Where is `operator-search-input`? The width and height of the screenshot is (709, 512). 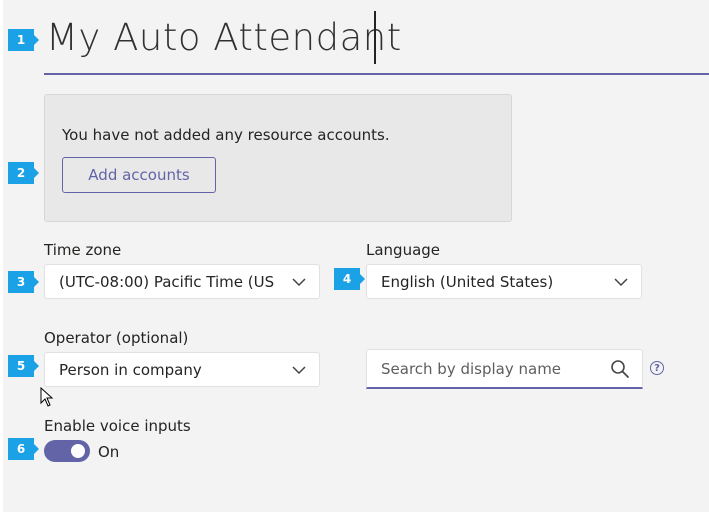
operator-search-input is located at coordinates (482, 368).